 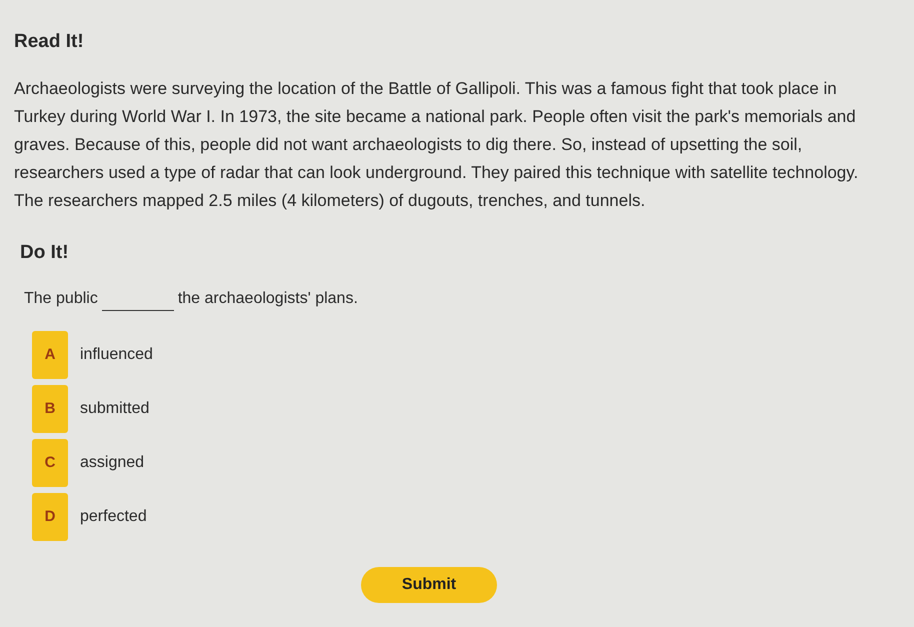 I want to click on option-text: perfected, so click(x=113, y=517).